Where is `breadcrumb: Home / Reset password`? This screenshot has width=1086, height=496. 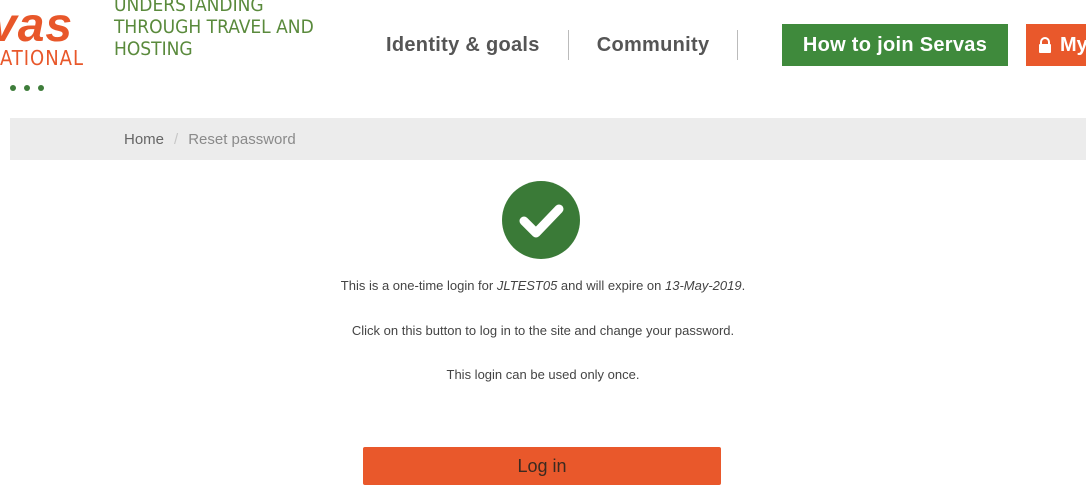 breadcrumb: Home / Reset password is located at coordinates (548, 139).